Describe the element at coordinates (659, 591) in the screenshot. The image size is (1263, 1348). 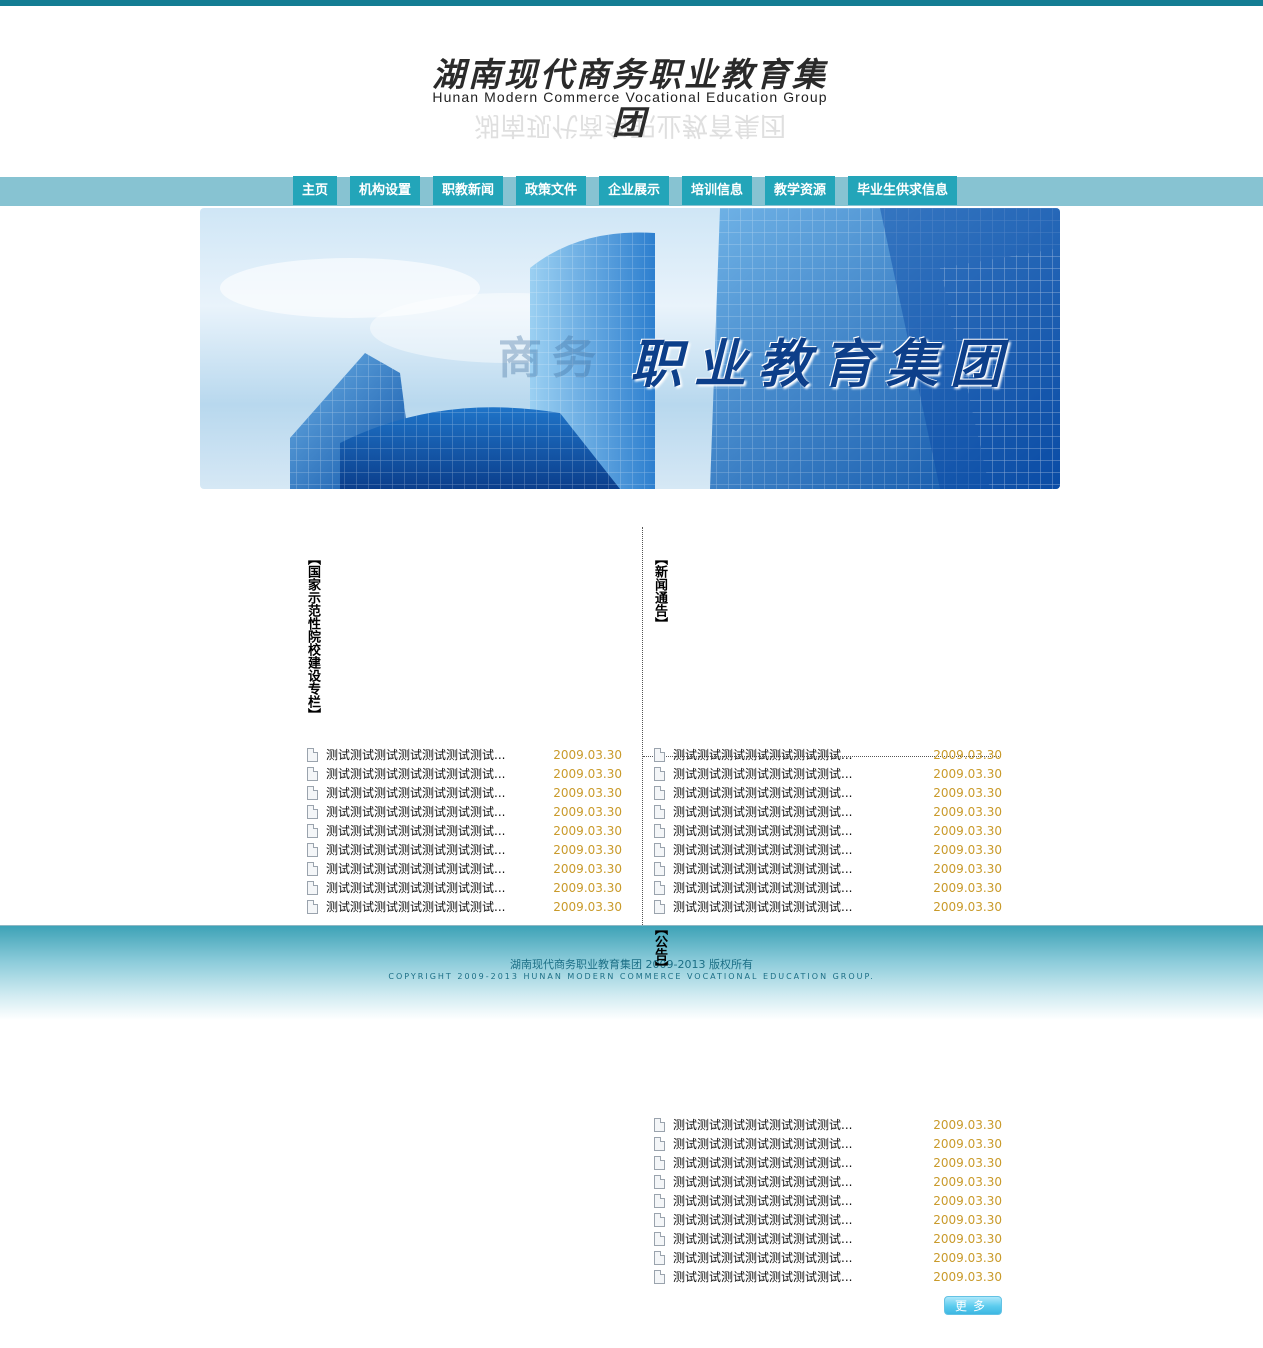
I see `section-heading-news: 【新闻通告】` at that location.